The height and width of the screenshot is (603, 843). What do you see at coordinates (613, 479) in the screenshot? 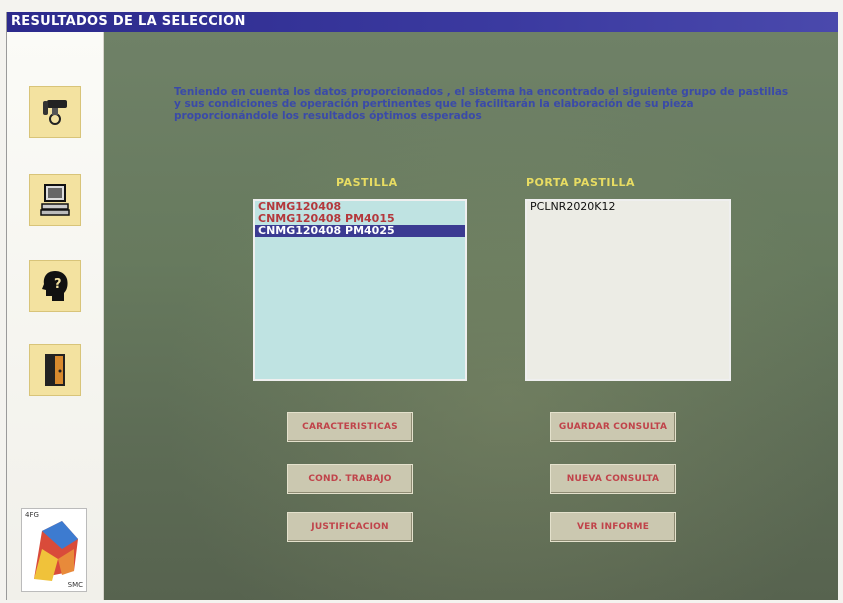
I see `nueva-consulta-button: NUEVA CONSULTA` at bounding box center [613, 479].